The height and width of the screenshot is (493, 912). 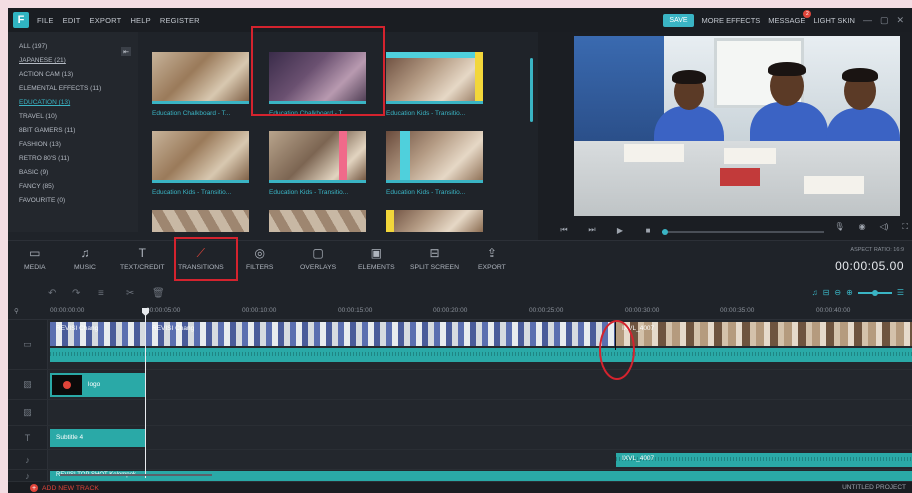 I want to click on audio-track-icon: ♪, so click(x=28, y=459).